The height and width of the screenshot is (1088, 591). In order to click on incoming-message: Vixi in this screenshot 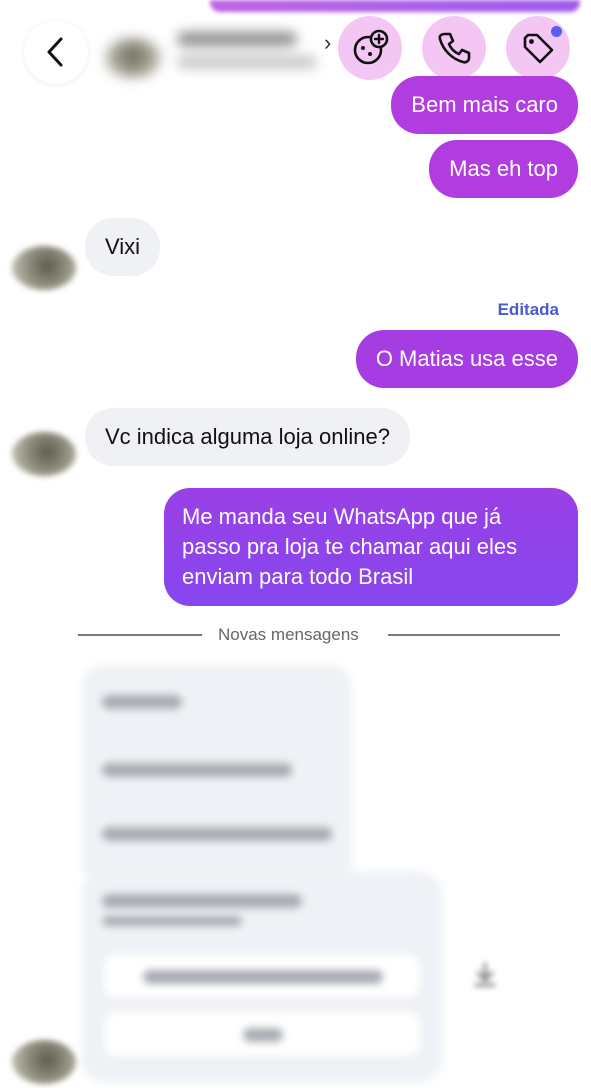, I will do `click(123, 247)`.